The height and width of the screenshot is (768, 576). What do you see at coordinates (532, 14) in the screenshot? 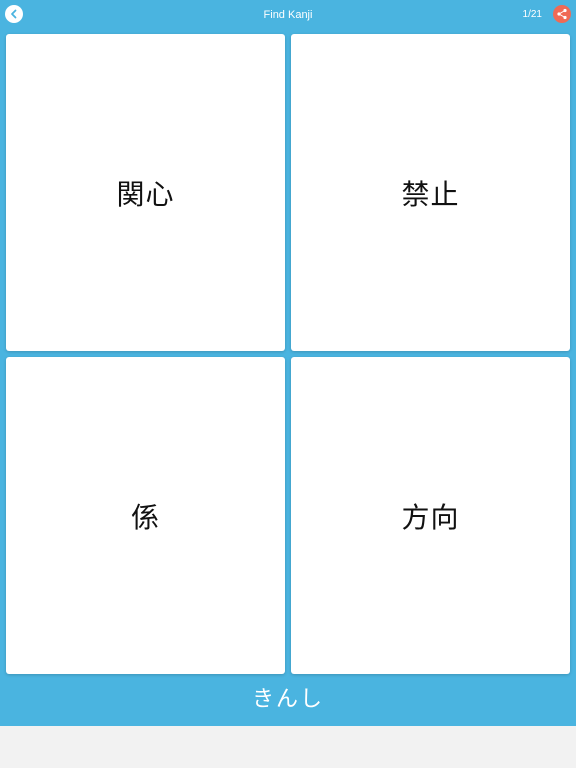
I see `progress-counter: 1/21` at bounding box center [532, 14].